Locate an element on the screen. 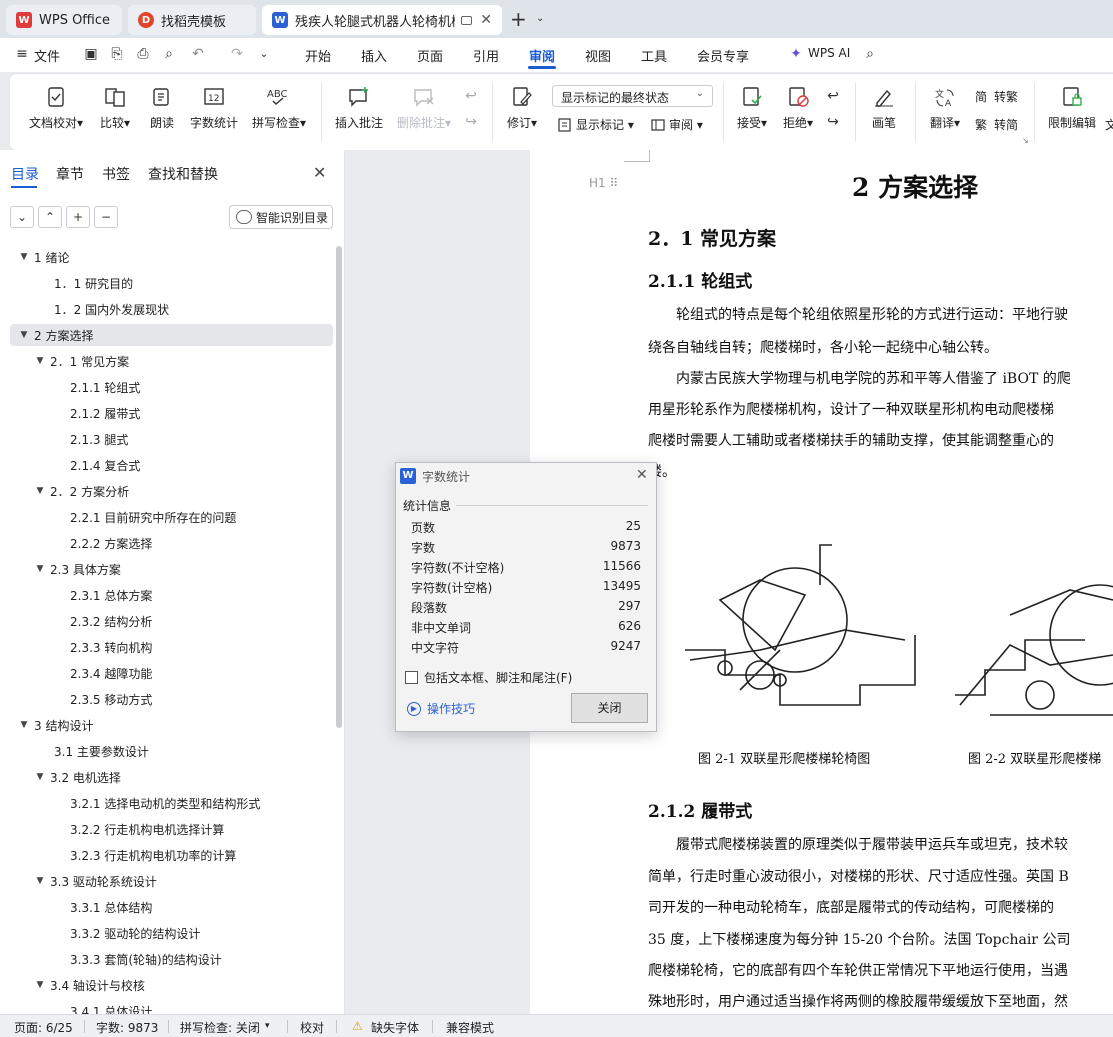  checkbox-box is located at coordinates (411, 677).